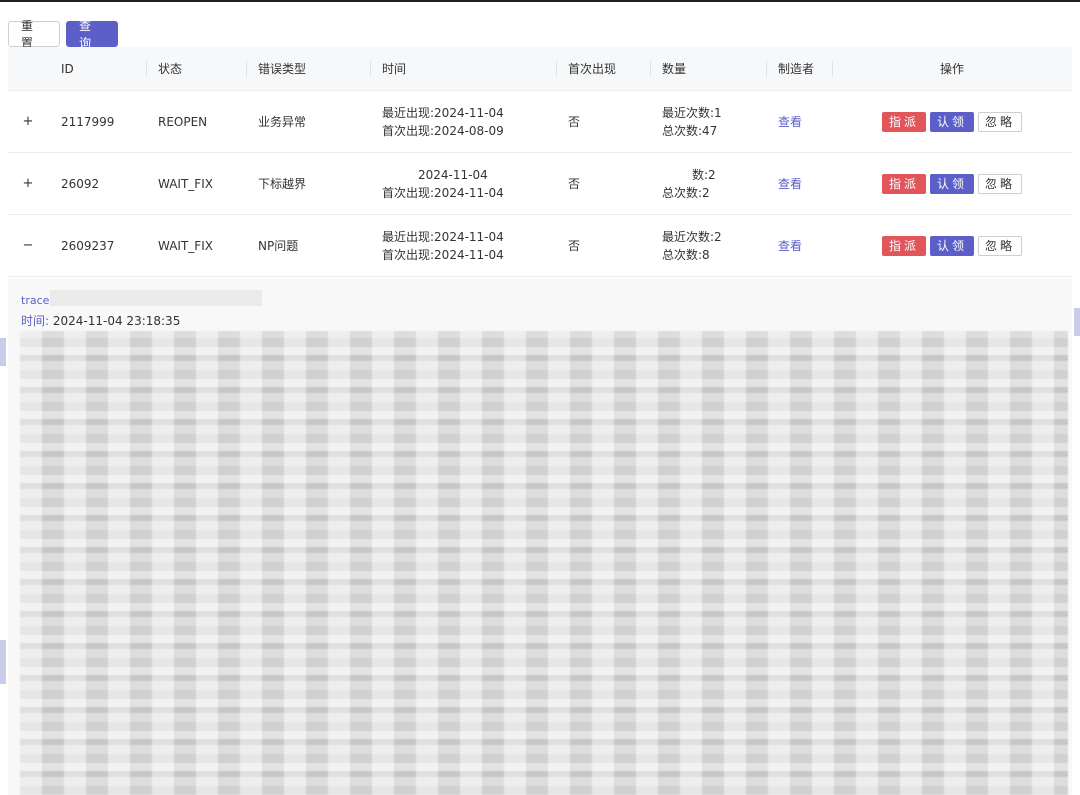 This screenshot has height=795, width=1080. I want to click on header-count: 数量, so click(708, 68).